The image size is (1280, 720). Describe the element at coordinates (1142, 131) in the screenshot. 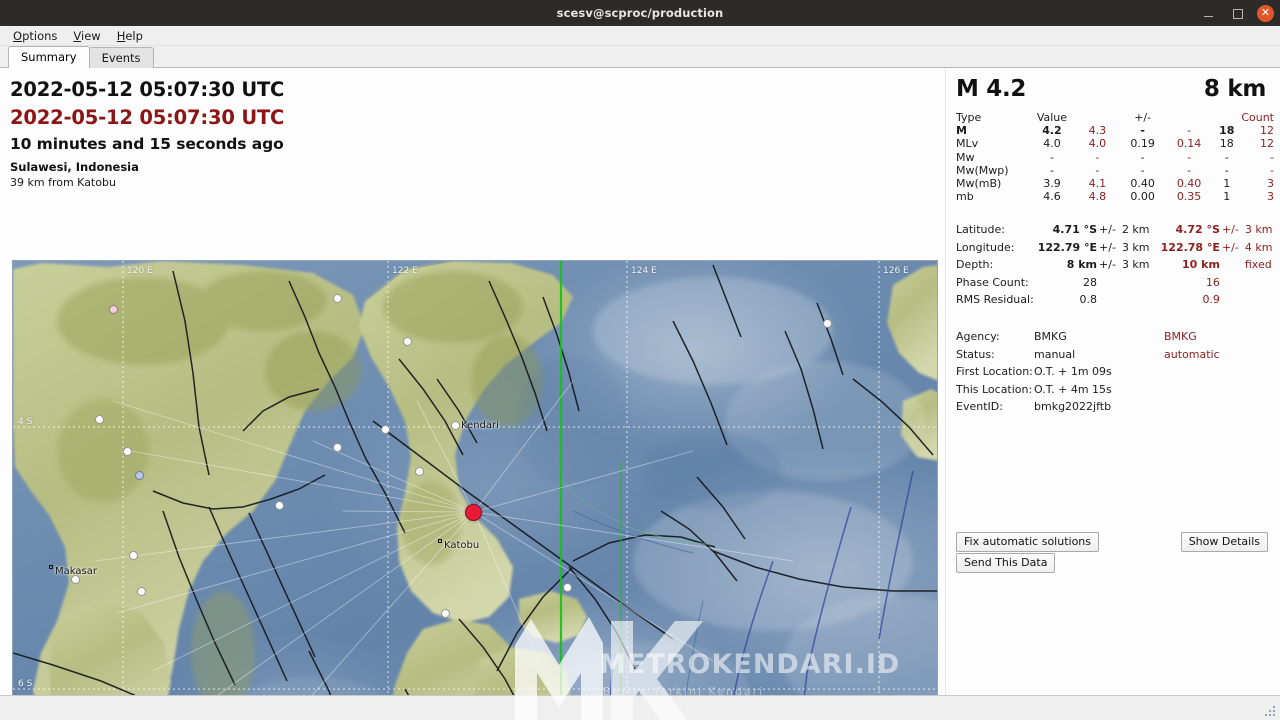

I see `mag-error-manual: -` at that location.